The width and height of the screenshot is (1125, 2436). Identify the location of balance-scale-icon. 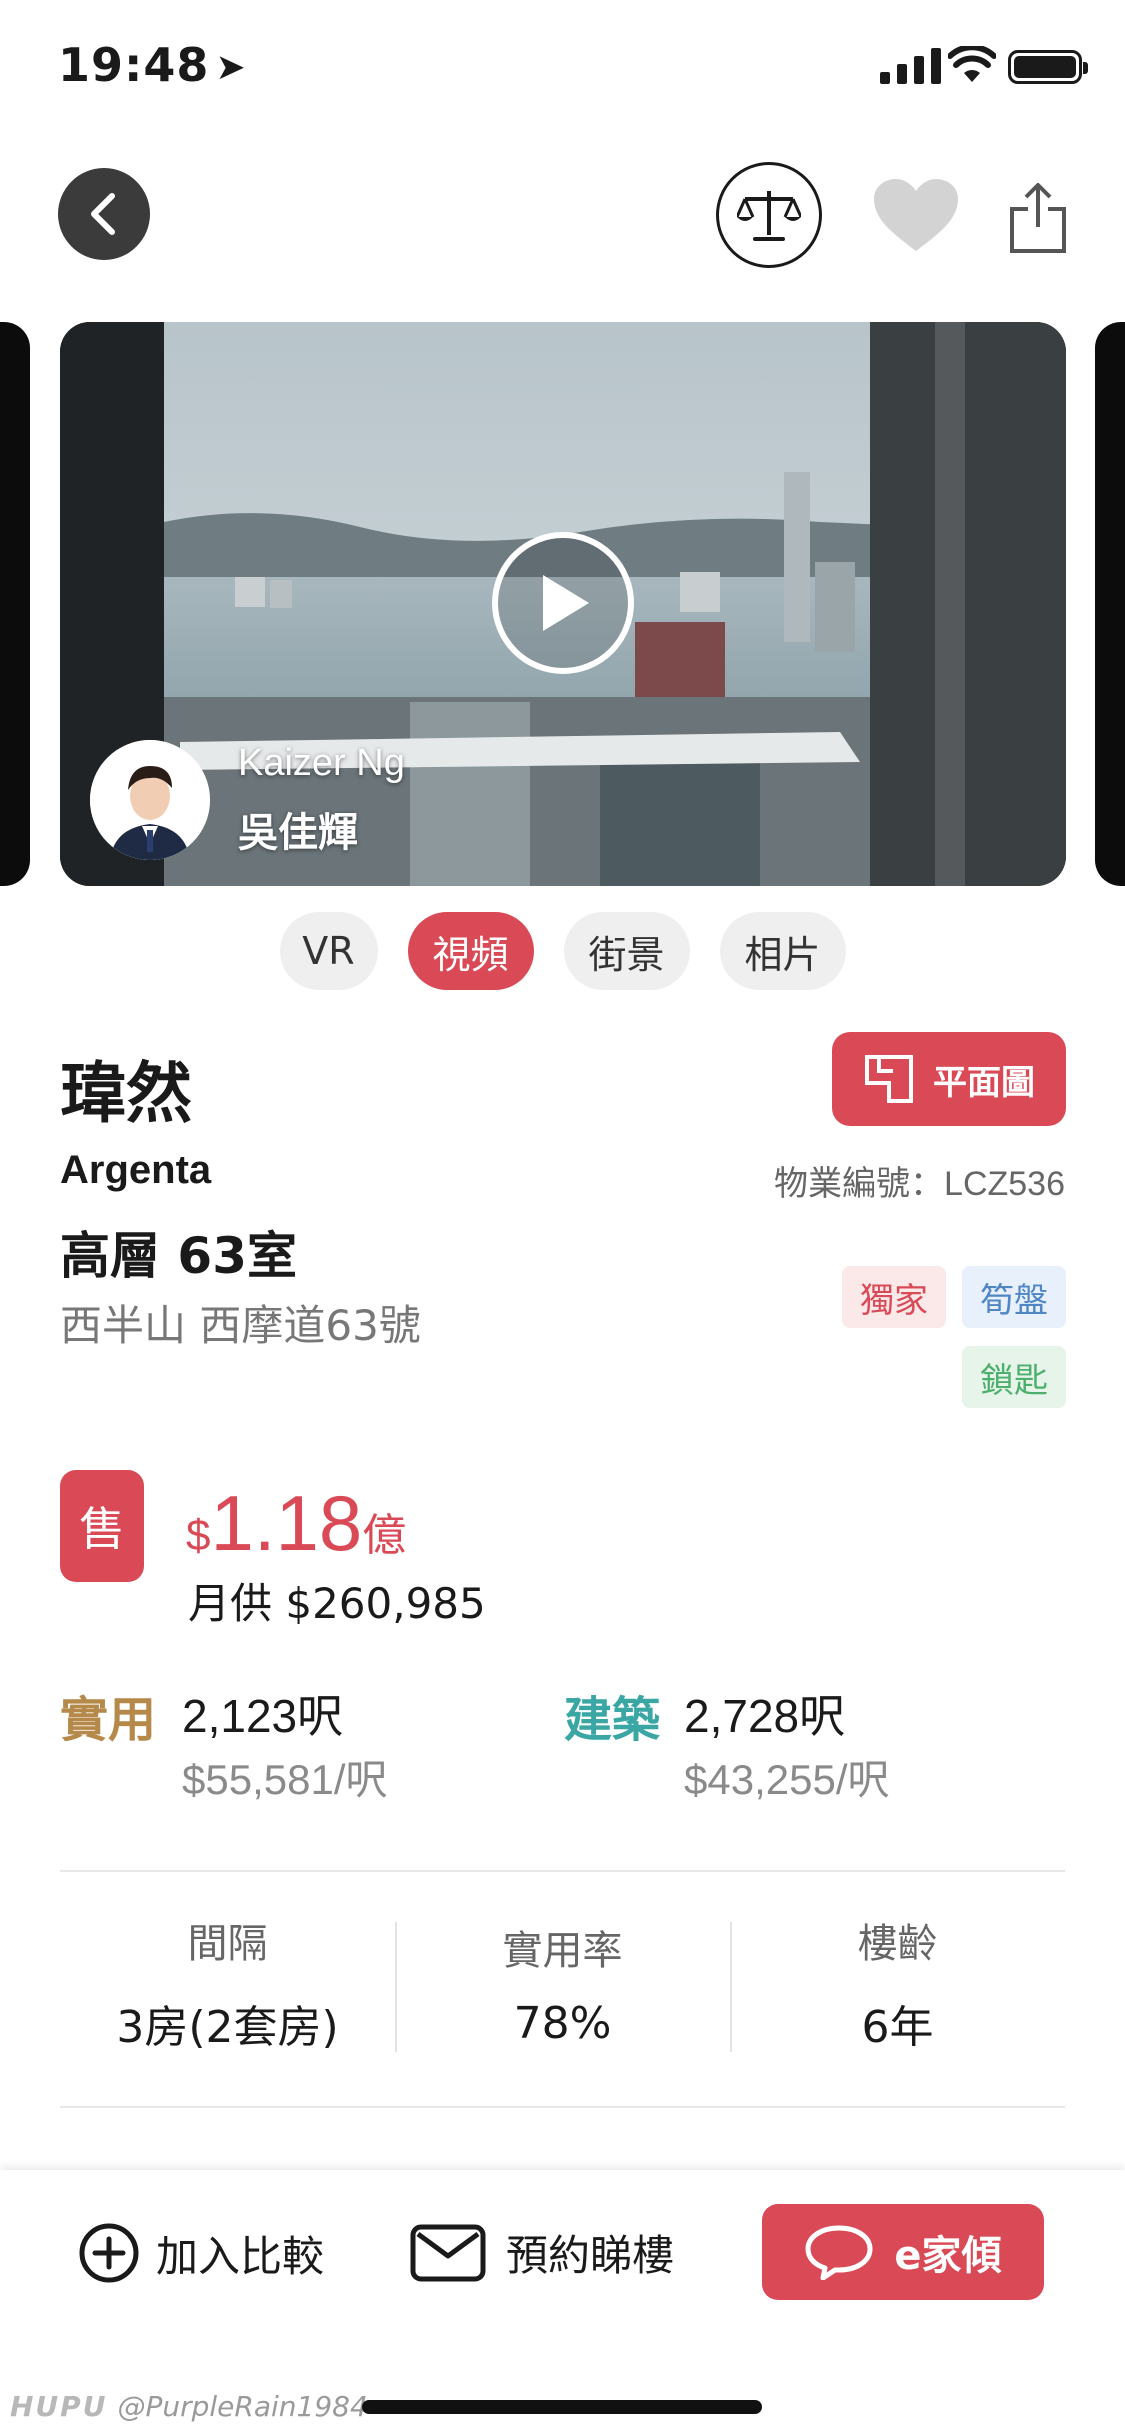
(769, 216).